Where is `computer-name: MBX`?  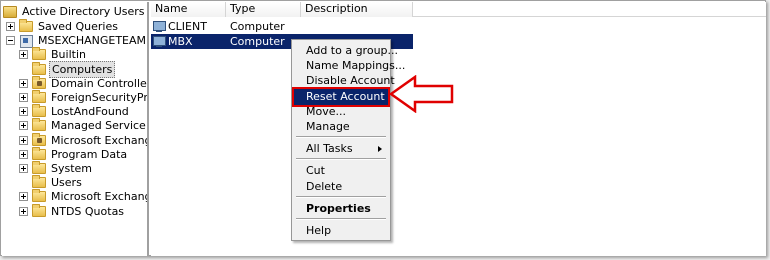
computer-name: MBX is located at coordinates (180, 41).